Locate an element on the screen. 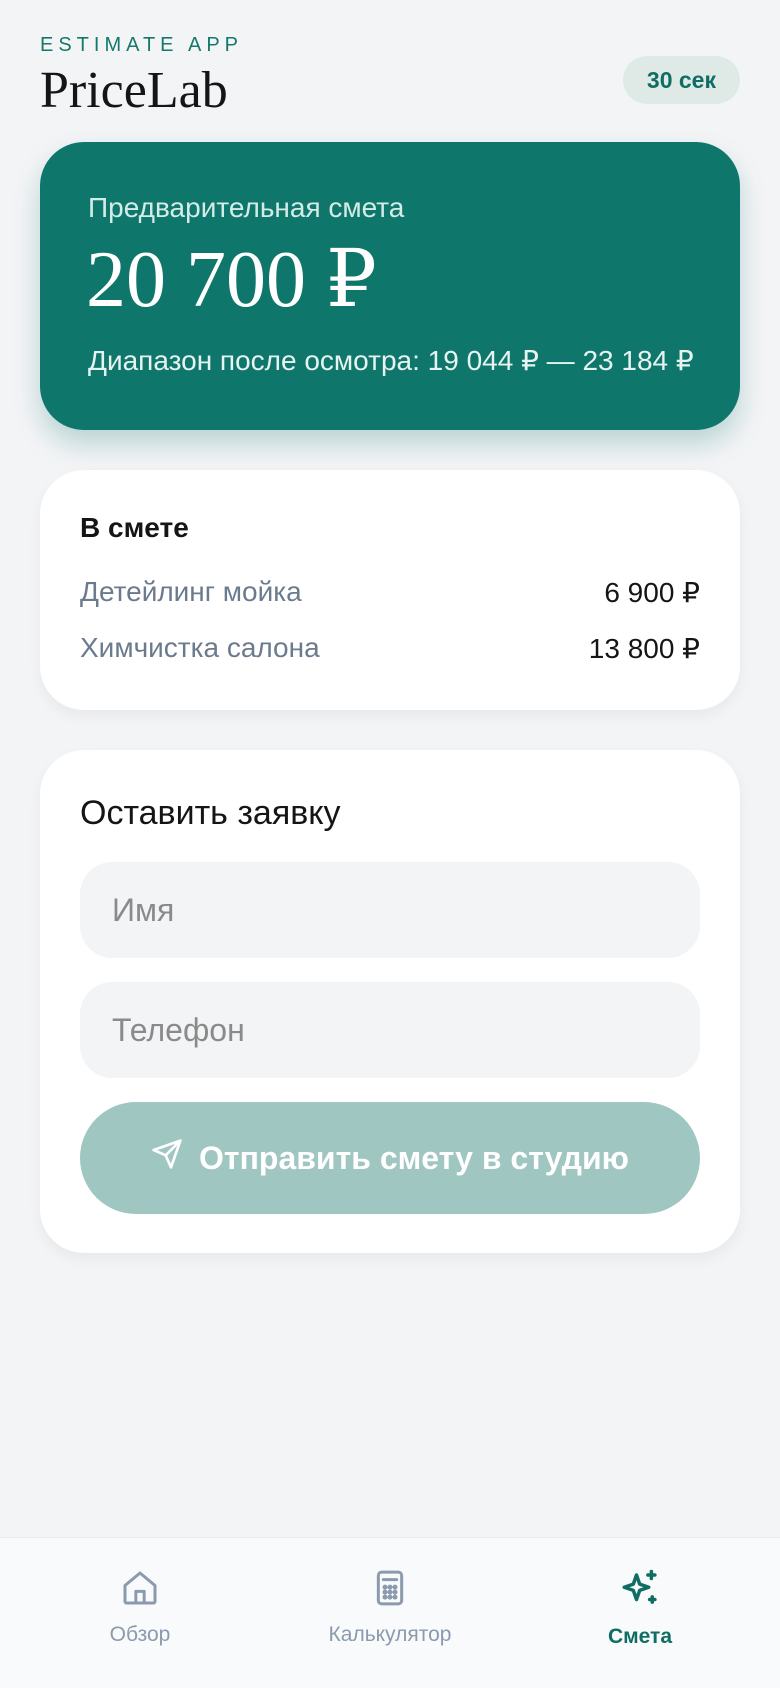 The image size is (780, 1688). nav-item-overview: Обзор is located at coordinates (140, 1613).